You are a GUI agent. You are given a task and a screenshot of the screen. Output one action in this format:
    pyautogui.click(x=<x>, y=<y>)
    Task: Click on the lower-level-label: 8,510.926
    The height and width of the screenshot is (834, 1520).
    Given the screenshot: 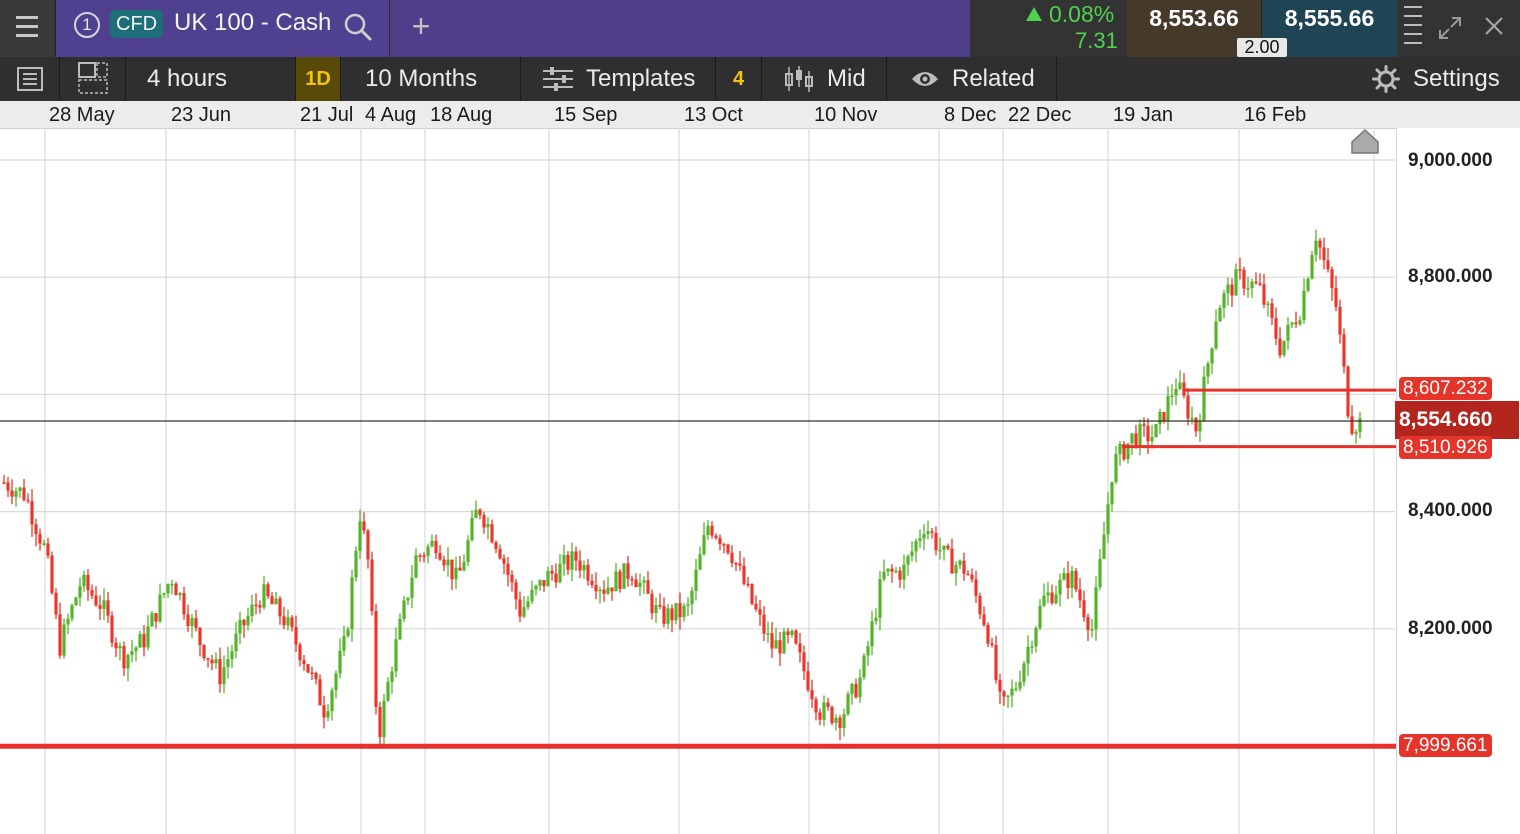 What is the action you would take?
    pyautogui.click(x=1445, y=447)
    